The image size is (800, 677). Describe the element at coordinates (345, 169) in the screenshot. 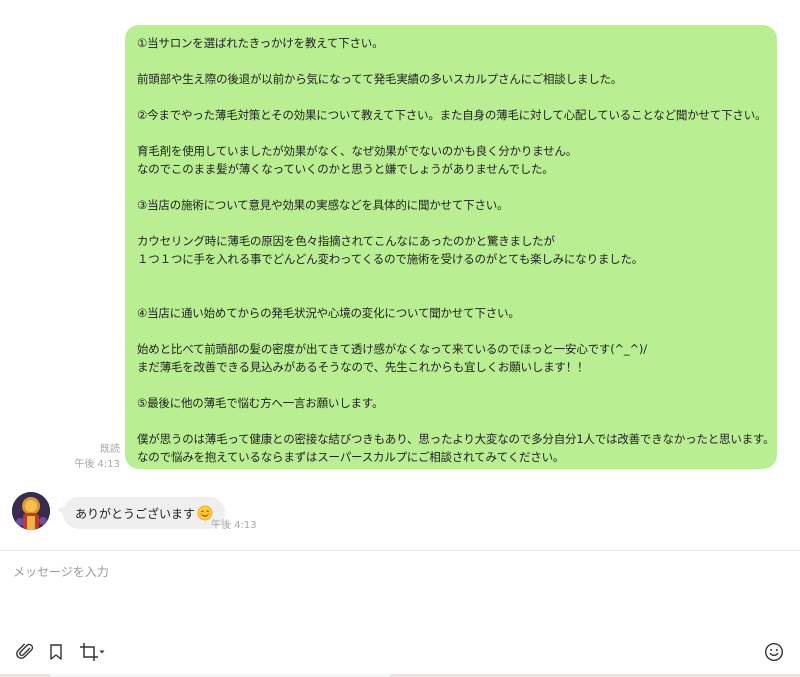

I see `message-line: なのでこのまま髪が薄くなっていくのかと思うと嫌でしょうがありませんでした。` at that location.